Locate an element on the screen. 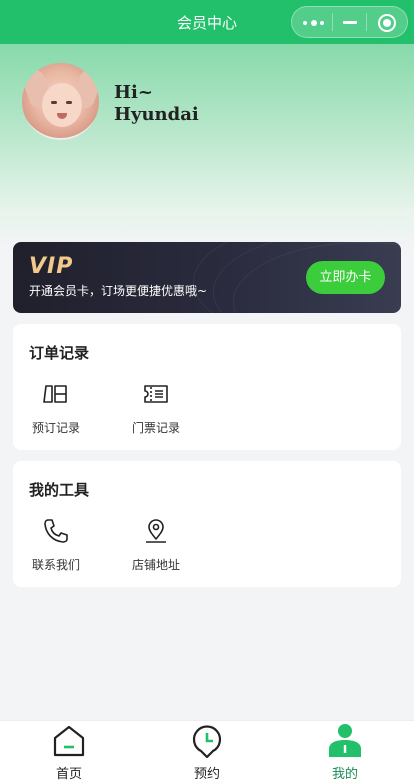 This screenshot has width=414, height=780. vip-badge: VIP is located at coordinates (51, 266).